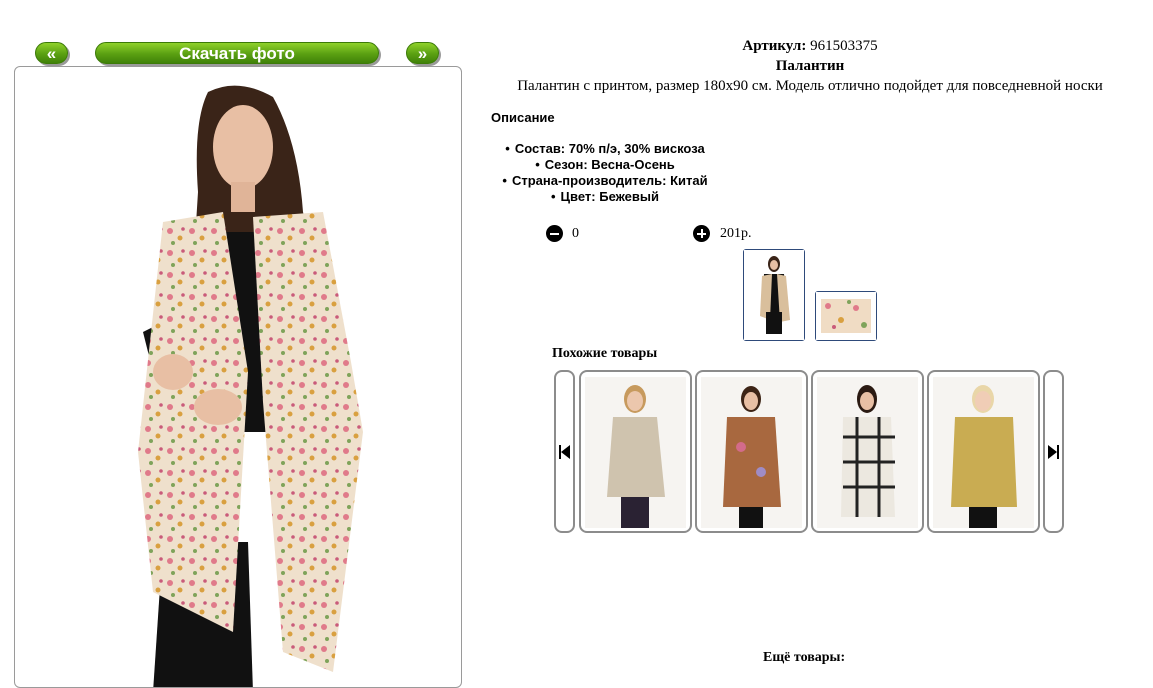 This screenshot has width=1153, height=688. I want to click on article-number: 961503375, so click(844, 46).